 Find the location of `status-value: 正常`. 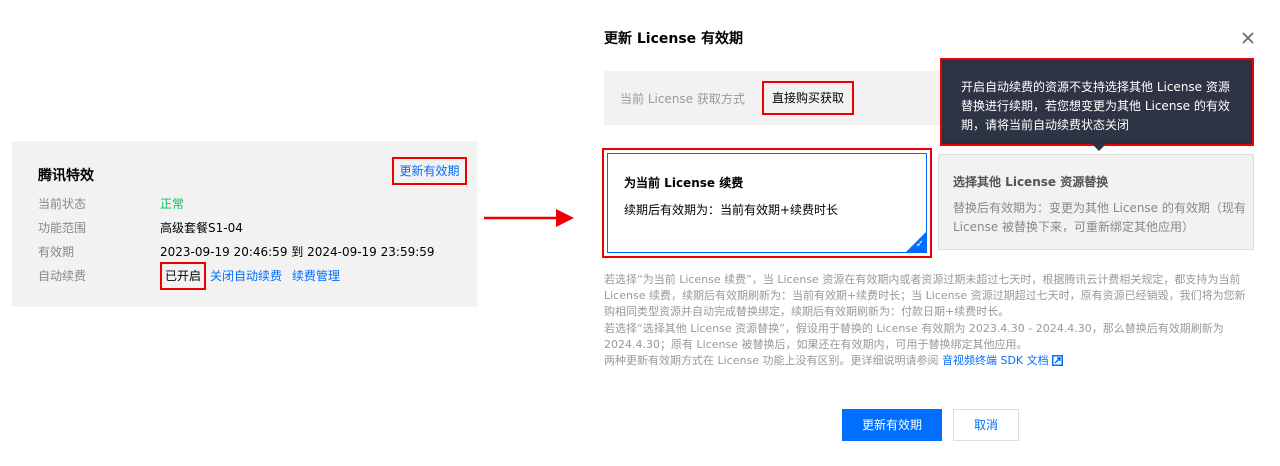

status-value: 正常 is located at coordinates (172, 204).